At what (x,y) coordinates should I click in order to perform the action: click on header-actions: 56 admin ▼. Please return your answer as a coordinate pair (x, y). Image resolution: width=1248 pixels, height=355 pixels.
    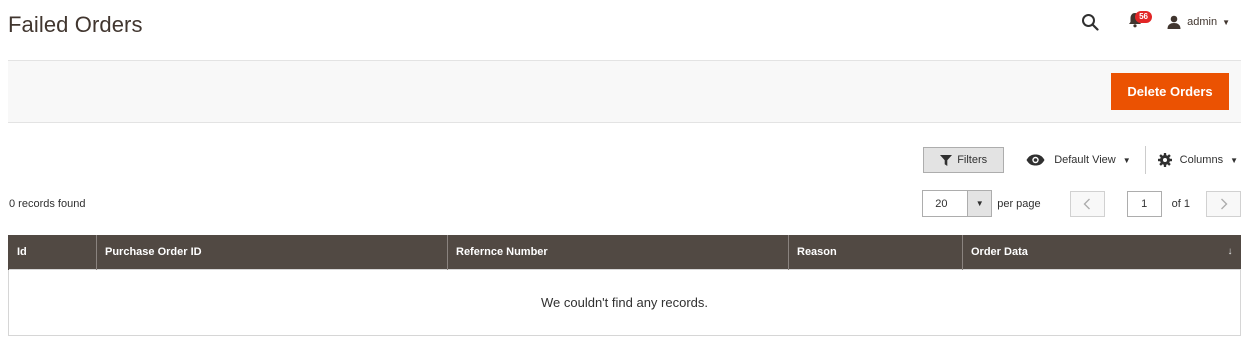
    Looking at the image, I should click on (1153, 22).